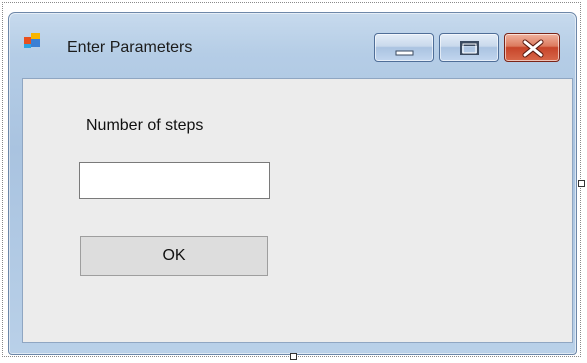 Image resolution: width=587 pixels, height=363 pixels. Describe the element at coordinates (404, 47) in the screenshot. I see `minimize-button` at that location.